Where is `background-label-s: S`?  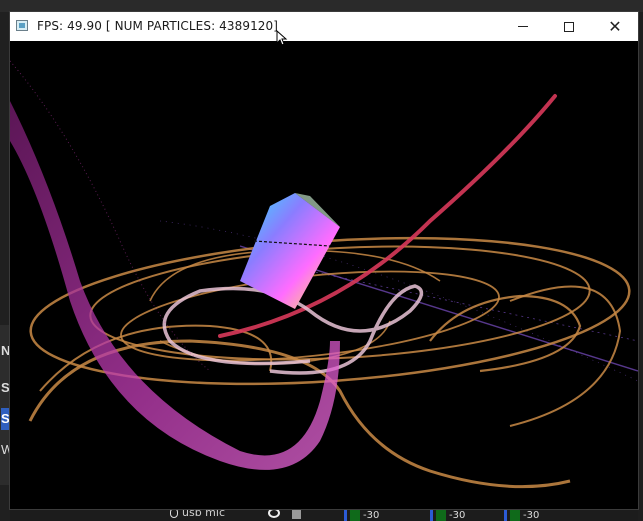
background-label-s: S is located at coordinates (5, 387).